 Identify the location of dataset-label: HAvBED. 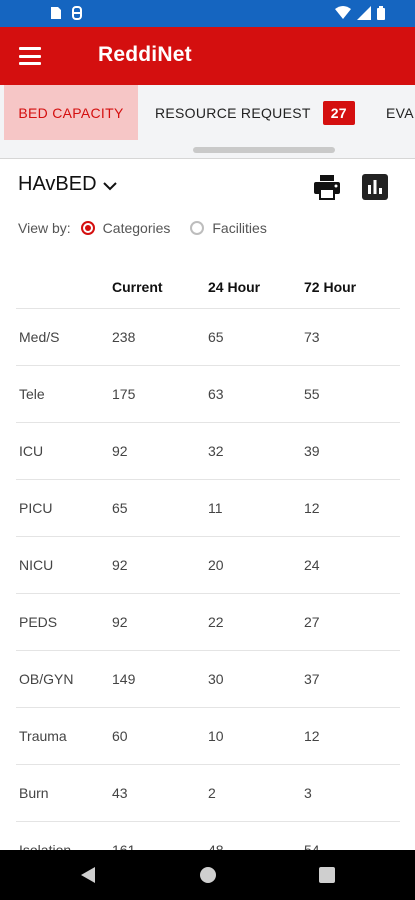
(57, 184).